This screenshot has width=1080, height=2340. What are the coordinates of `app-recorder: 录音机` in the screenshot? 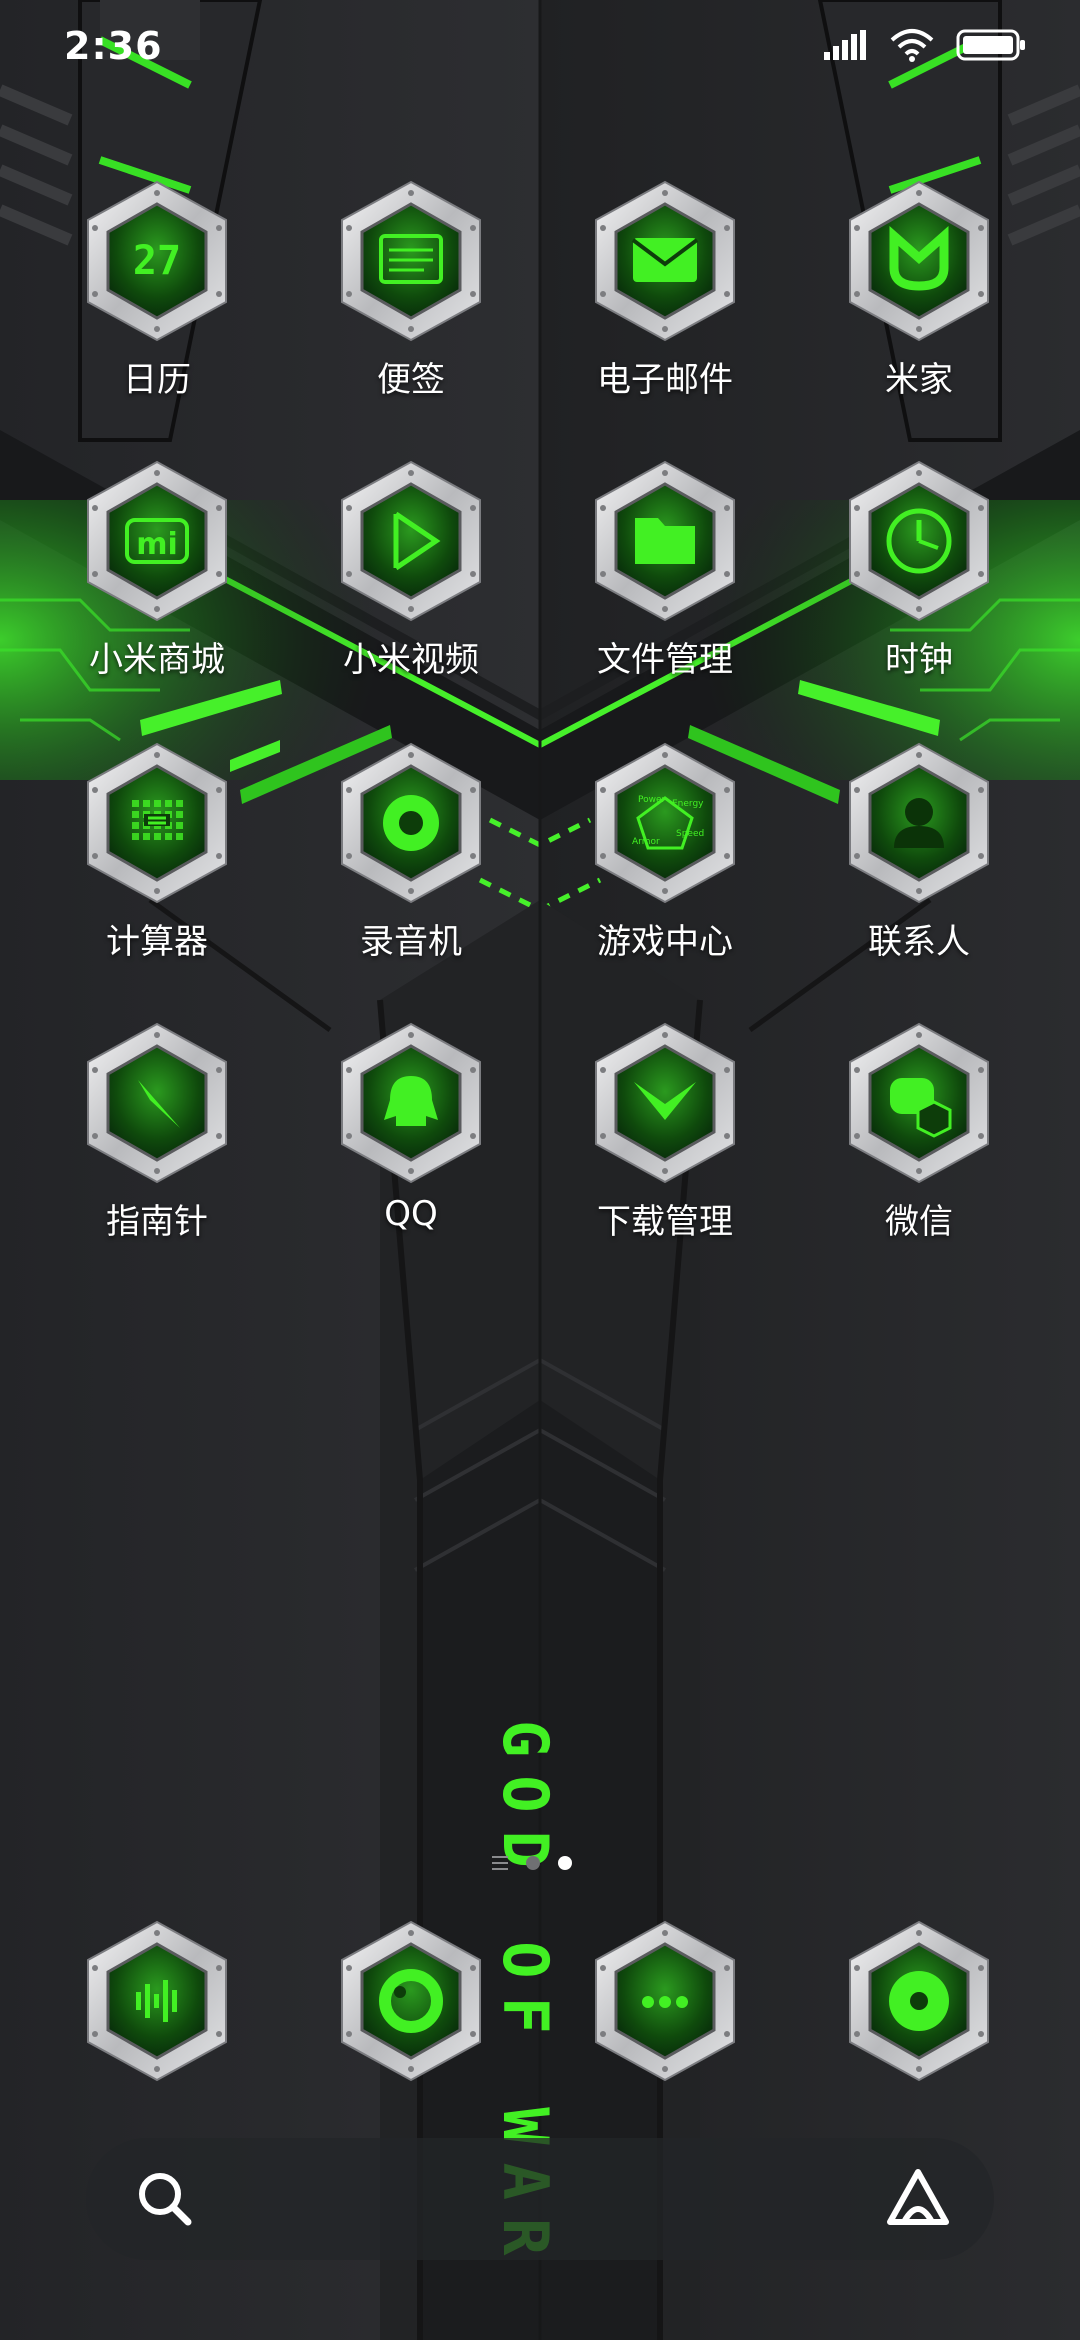 It's located at (411, 855).